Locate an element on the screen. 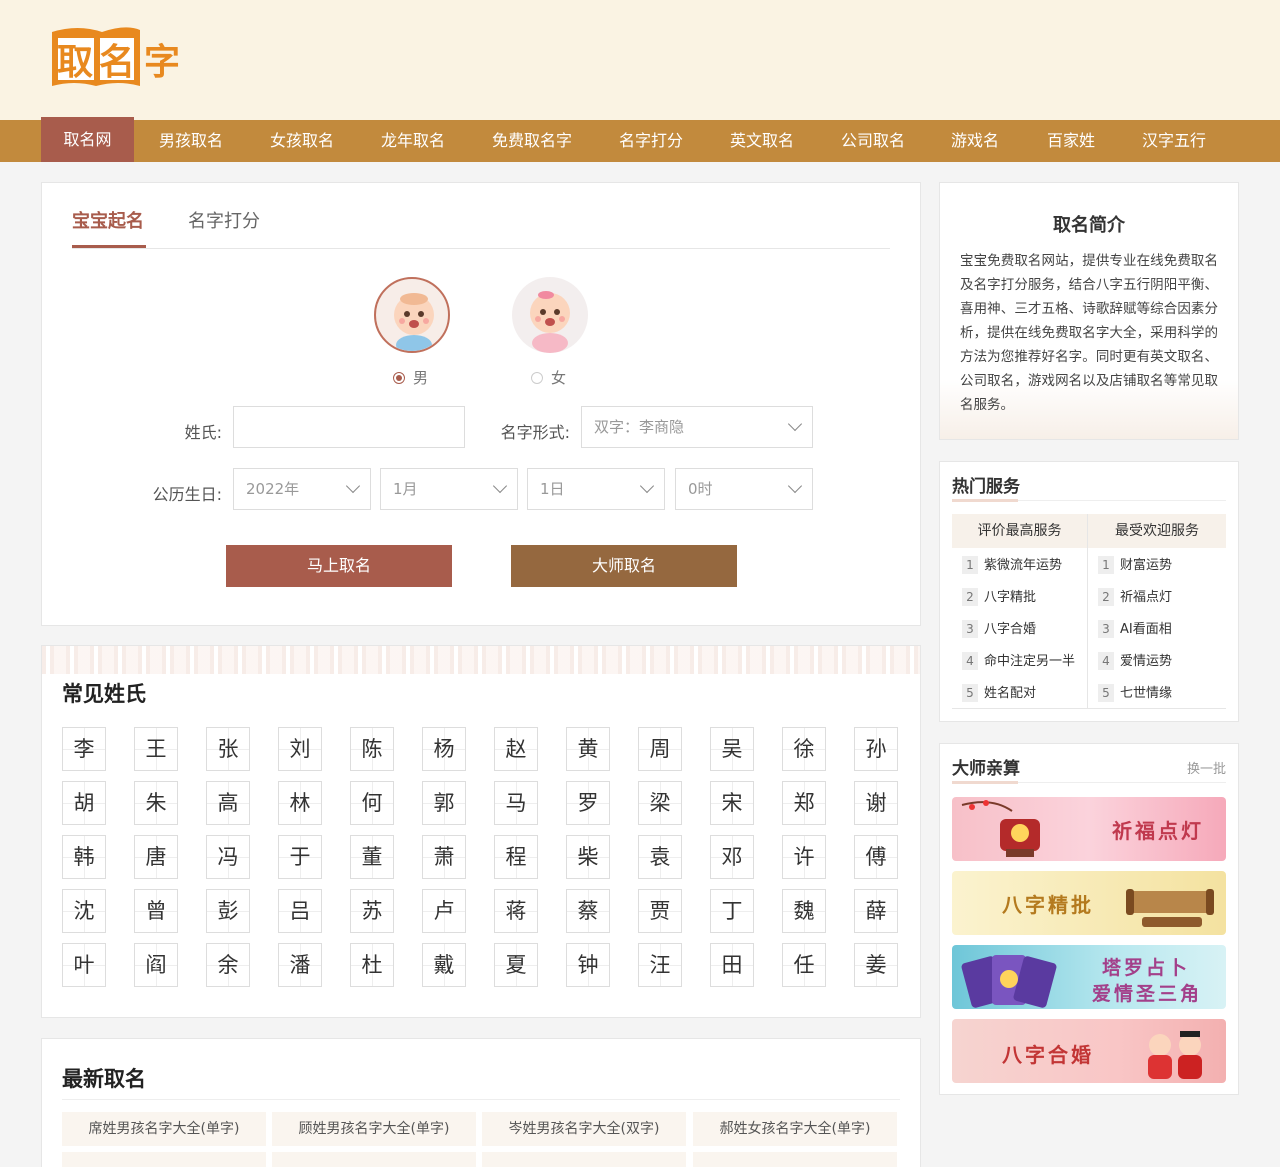 The height and width of the screenshot is (1167, 1280). surname-cell: 徐 is located at coordinates (804, 749).